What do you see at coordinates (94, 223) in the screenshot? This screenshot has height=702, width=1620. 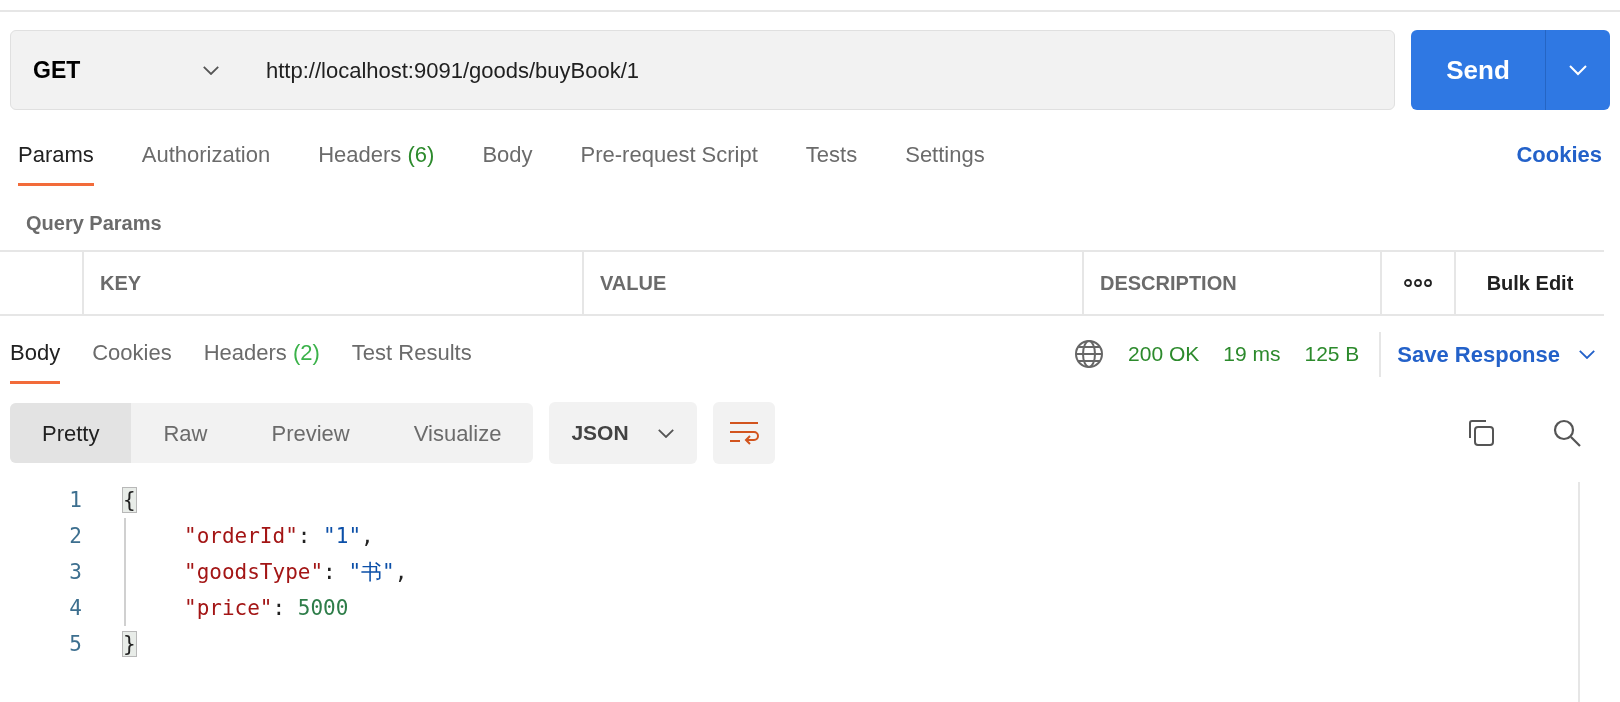 I see `section-title: Query Params` at bounding box center [94, 223].